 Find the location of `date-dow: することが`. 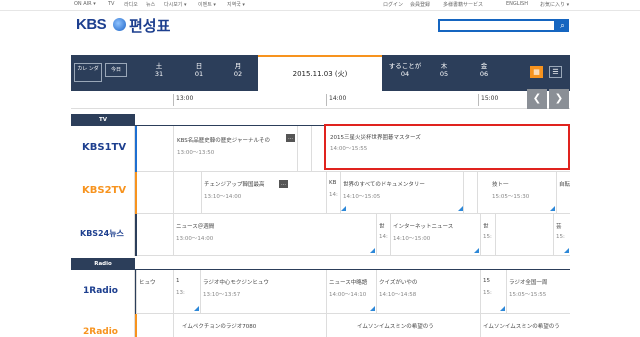

date-dow: することが is located at coordinates (405, 65).